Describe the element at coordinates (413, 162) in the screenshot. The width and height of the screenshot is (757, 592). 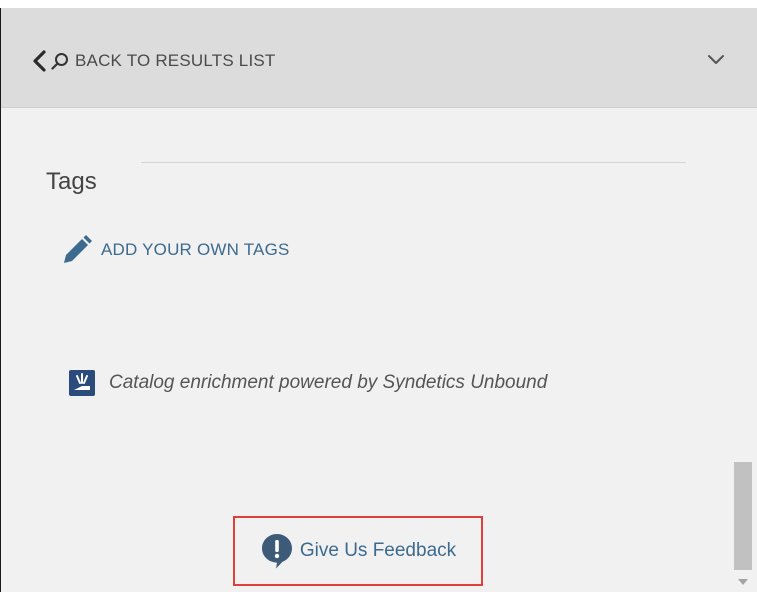
I see `tags-divider` at that location.